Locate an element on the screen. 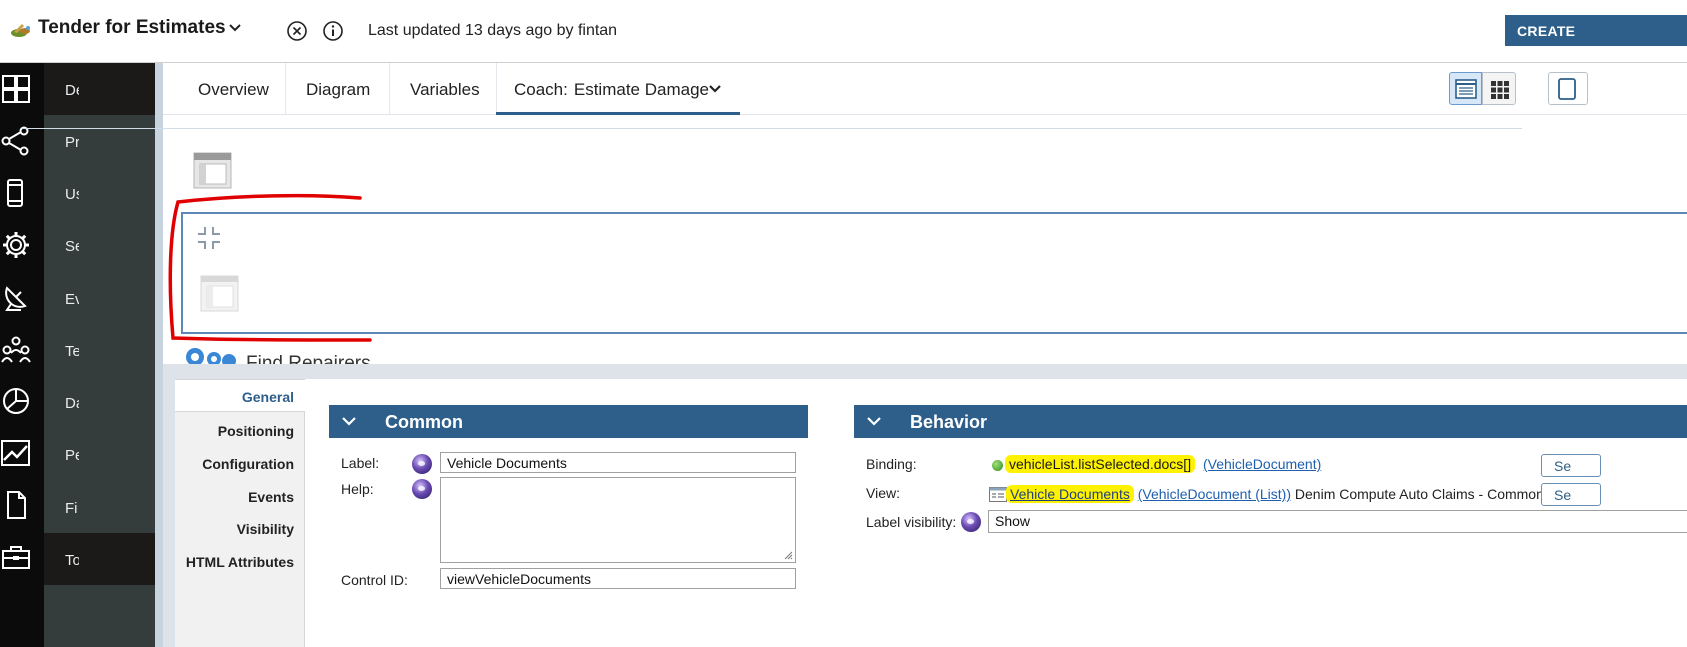  form-view-button is located at coordinates (1465, 88).